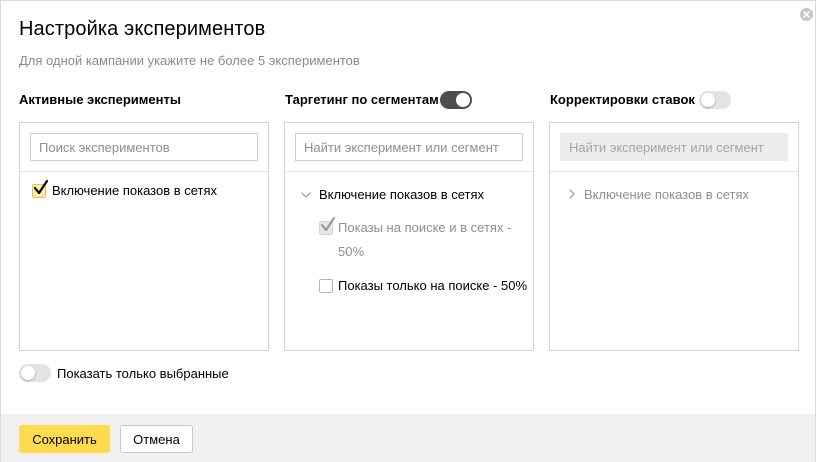  I want to click on active-experiments-search-input, so click(144, 147).